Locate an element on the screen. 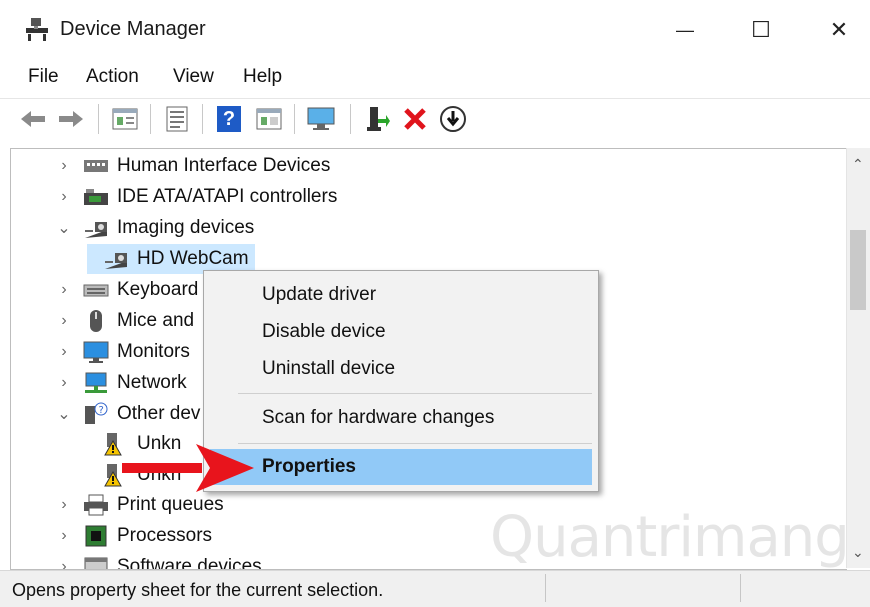  menu-item-uninstall-device: Uninstall device is located at coordinates (401, 369).